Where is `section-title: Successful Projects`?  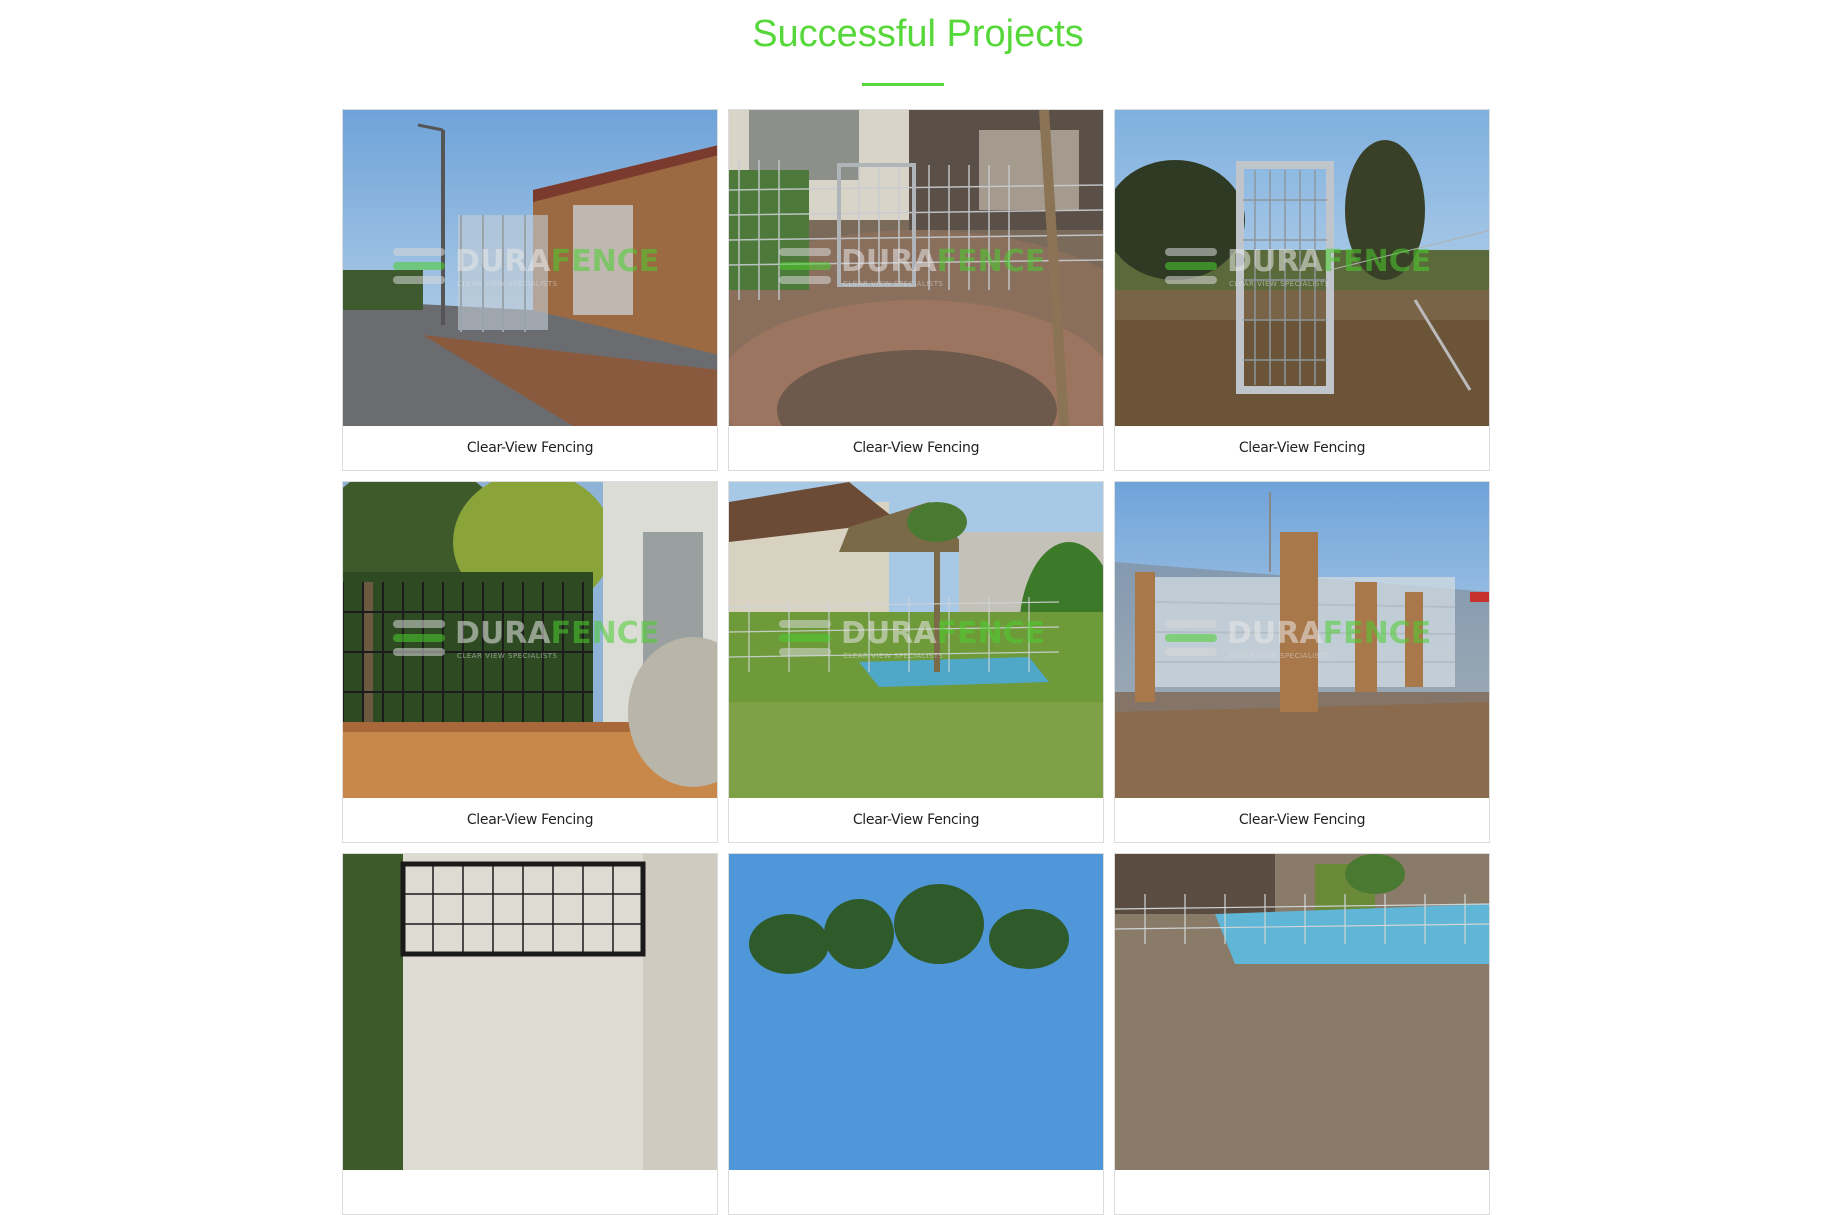 section-title: Successful Projects is located at coordinates (918, 34).